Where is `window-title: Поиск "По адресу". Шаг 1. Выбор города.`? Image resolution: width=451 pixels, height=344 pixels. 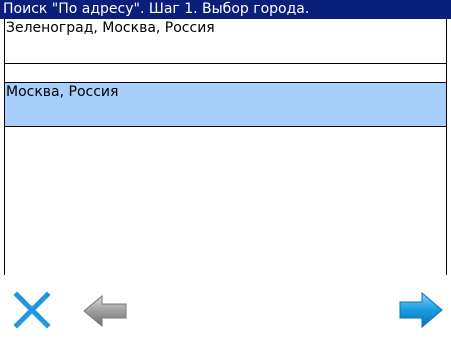 window-title: Поиск "По адресу". Шаг 1. Выбор города. is located at coordinates (225, 9).